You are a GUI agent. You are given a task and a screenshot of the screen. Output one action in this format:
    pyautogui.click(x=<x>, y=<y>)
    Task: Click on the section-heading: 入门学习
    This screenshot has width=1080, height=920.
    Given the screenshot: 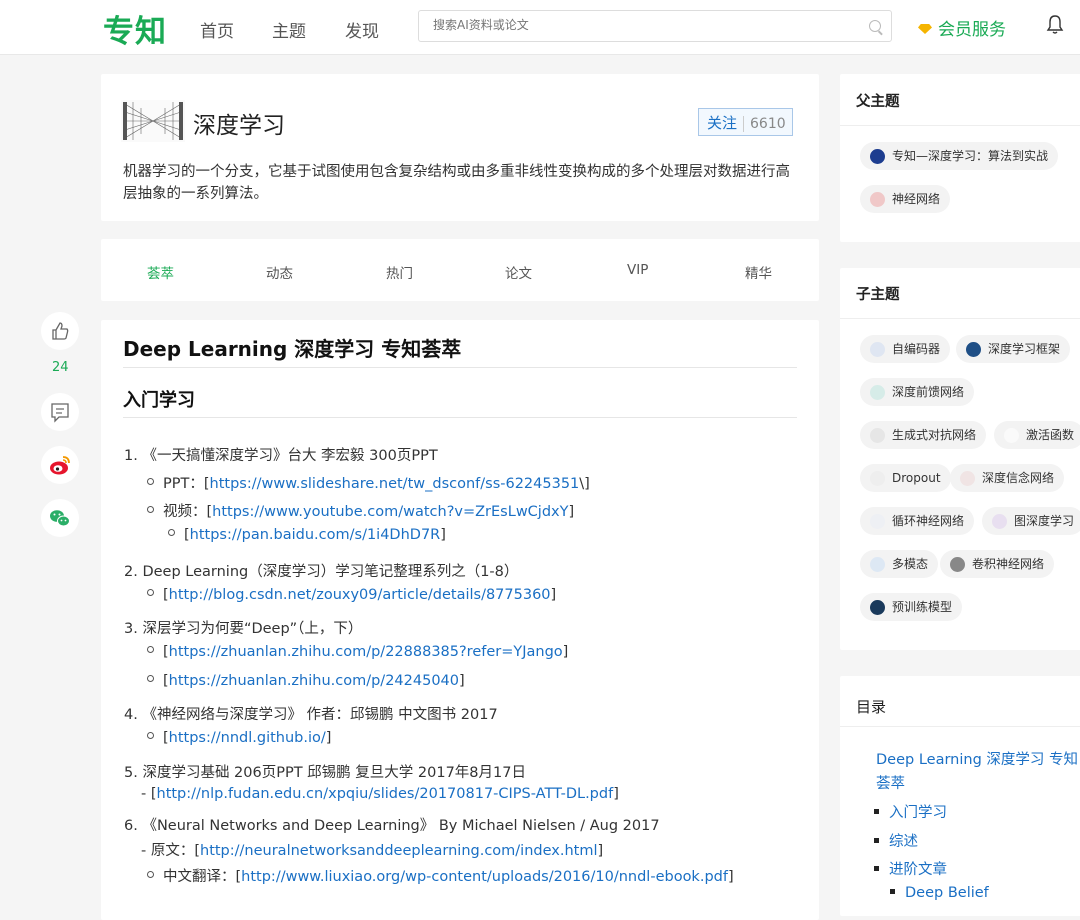 What is the action you would take?
    pyautogui.click(x=159, y=400)
    